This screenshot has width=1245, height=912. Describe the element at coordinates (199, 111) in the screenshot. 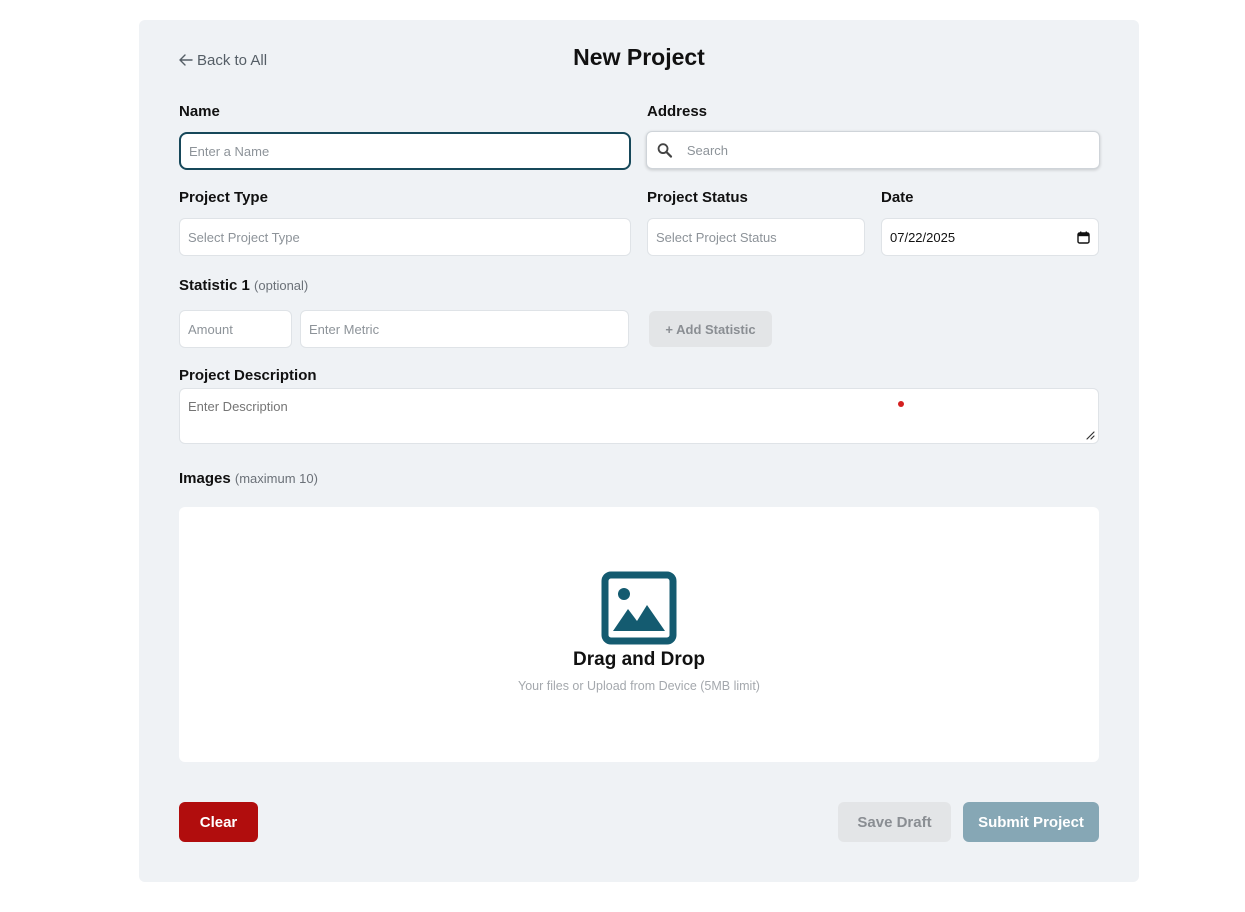

I see `name-label: Name` at that location.